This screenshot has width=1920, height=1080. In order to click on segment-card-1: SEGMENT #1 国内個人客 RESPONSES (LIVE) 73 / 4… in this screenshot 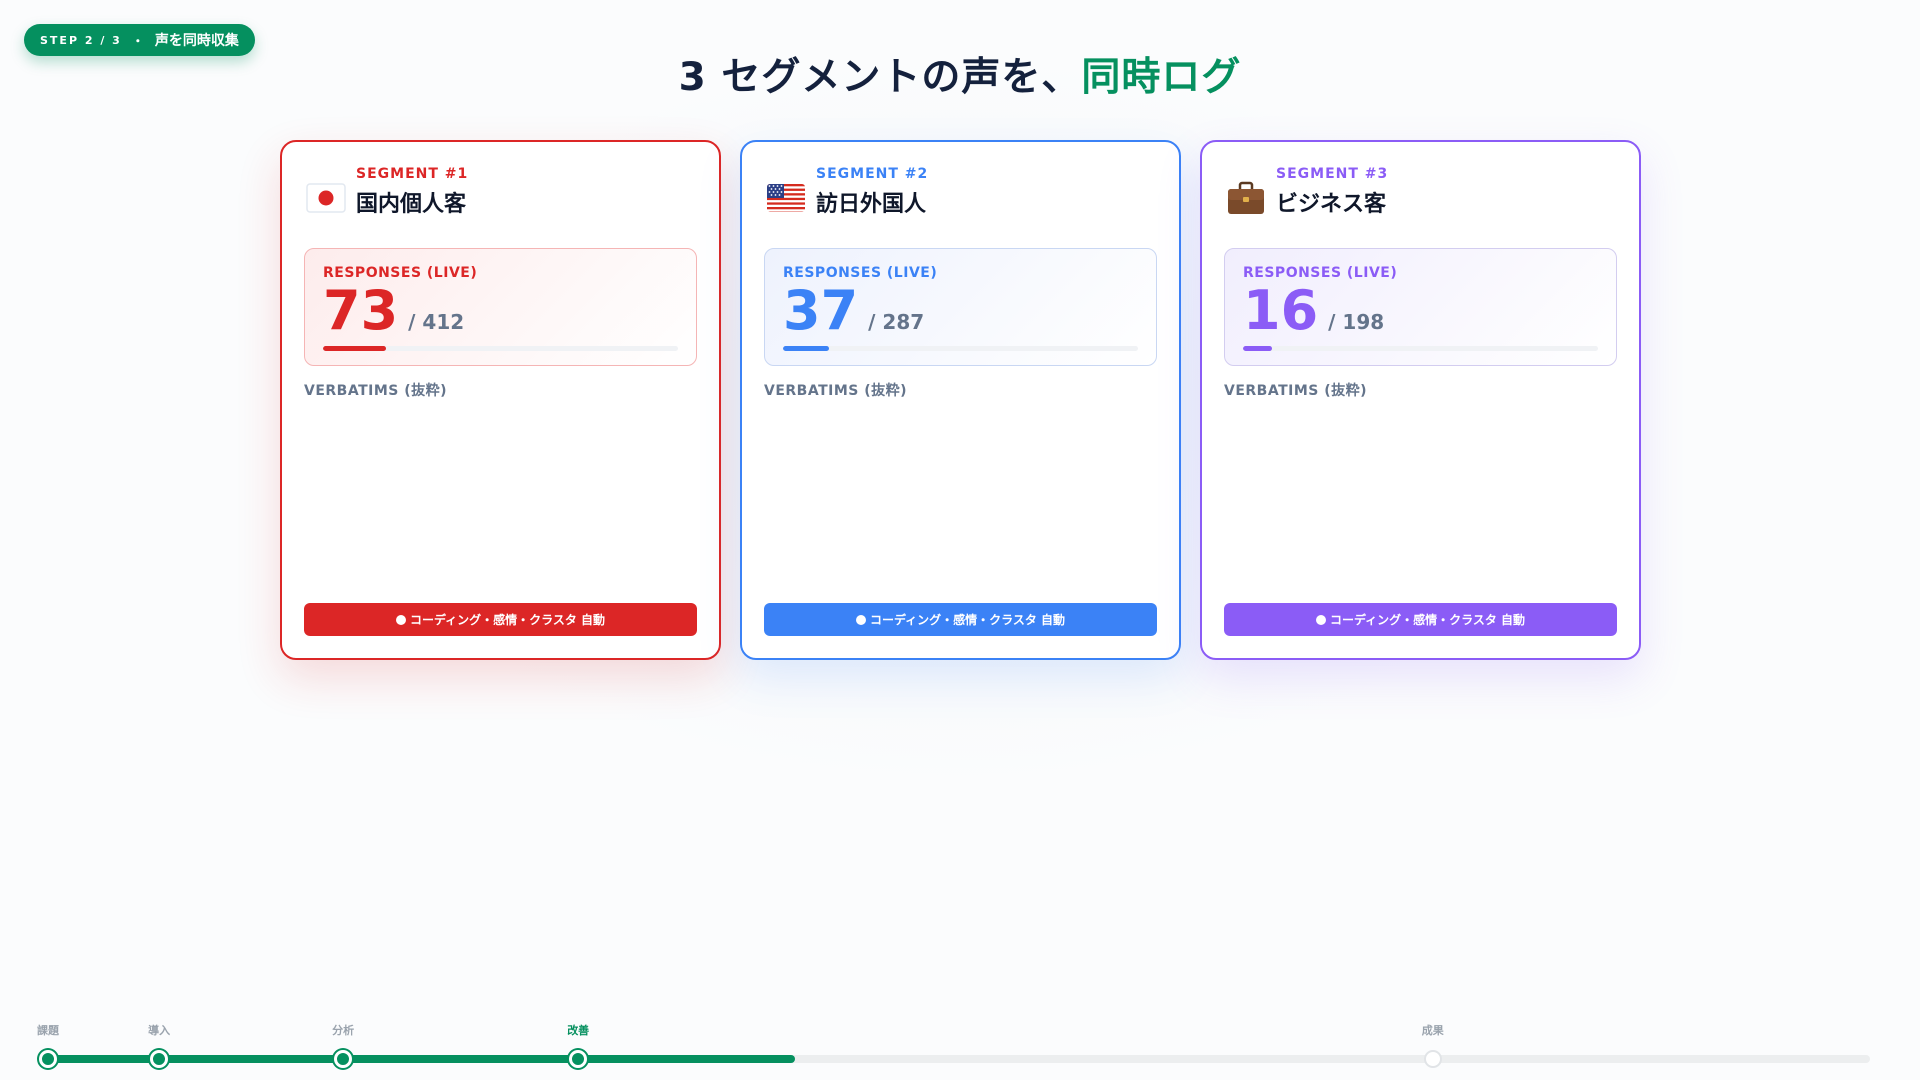, I will do `click(500, 400)`.